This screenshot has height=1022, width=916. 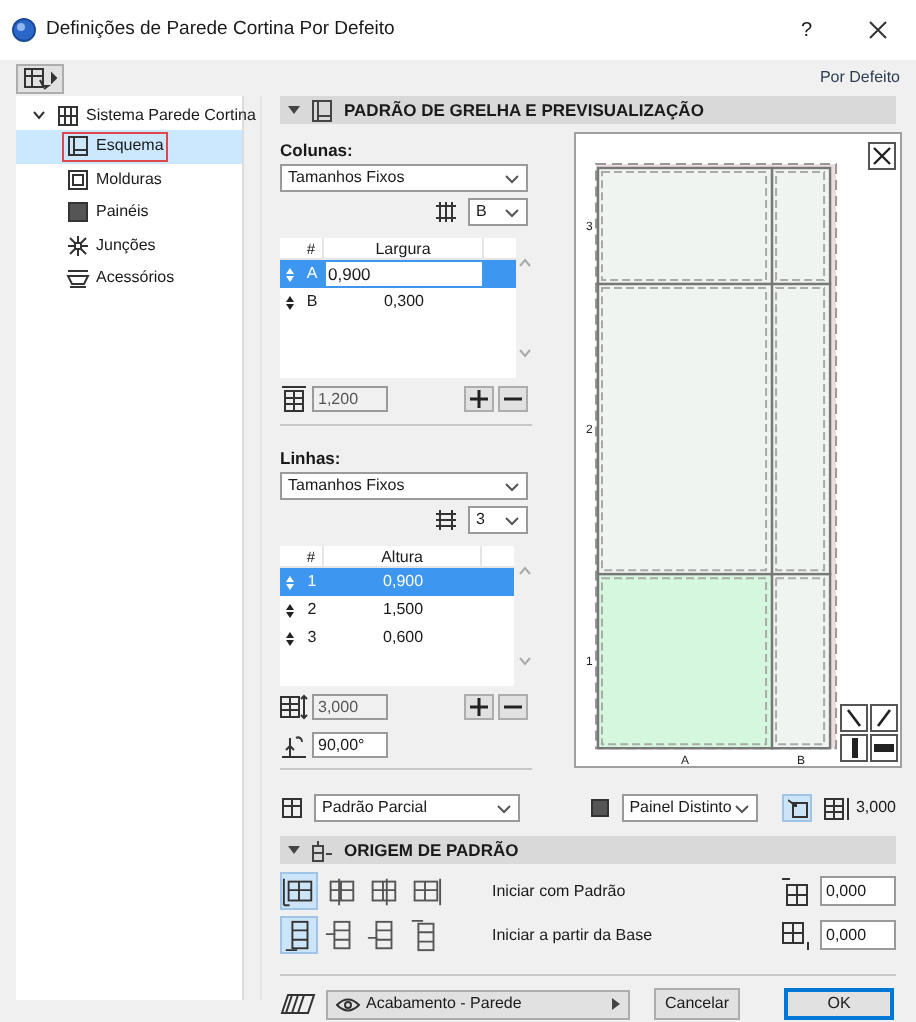 I want to click on eye-icon, so click(x=348, y=1004).